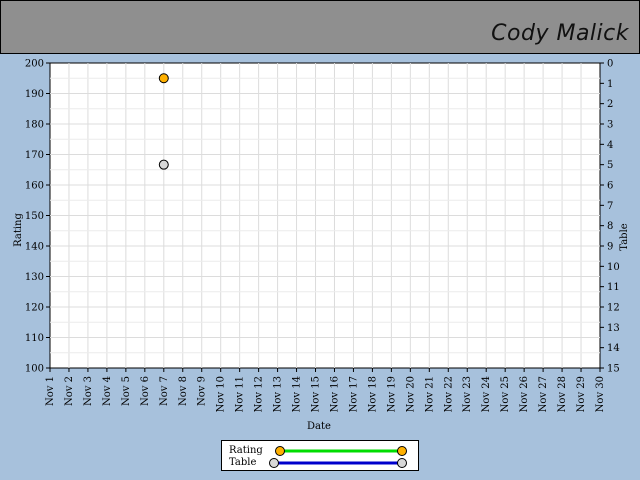 The image size is (640, 480). What do you see at coordinates (274, 463) in the screenshot?
I see `legend-table-marker-start` at bounding box center [274, 463].